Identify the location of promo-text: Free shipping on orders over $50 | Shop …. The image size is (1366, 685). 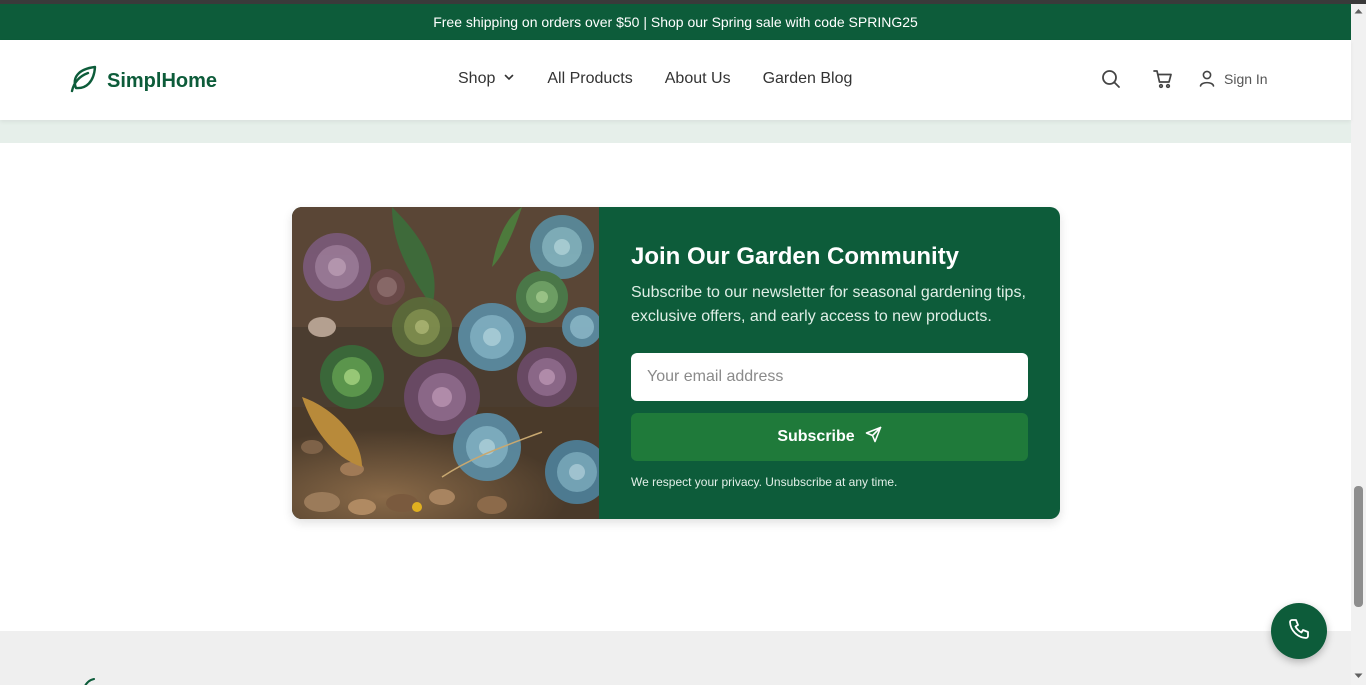
(675, 22).